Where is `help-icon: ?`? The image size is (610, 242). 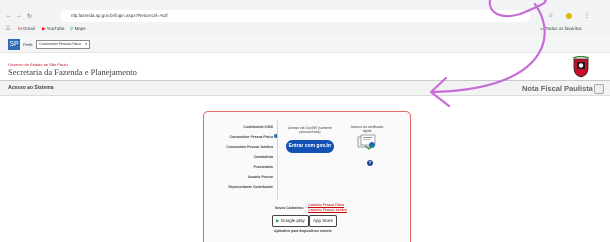 help-icon: ? is located at coordinates (370, 163).